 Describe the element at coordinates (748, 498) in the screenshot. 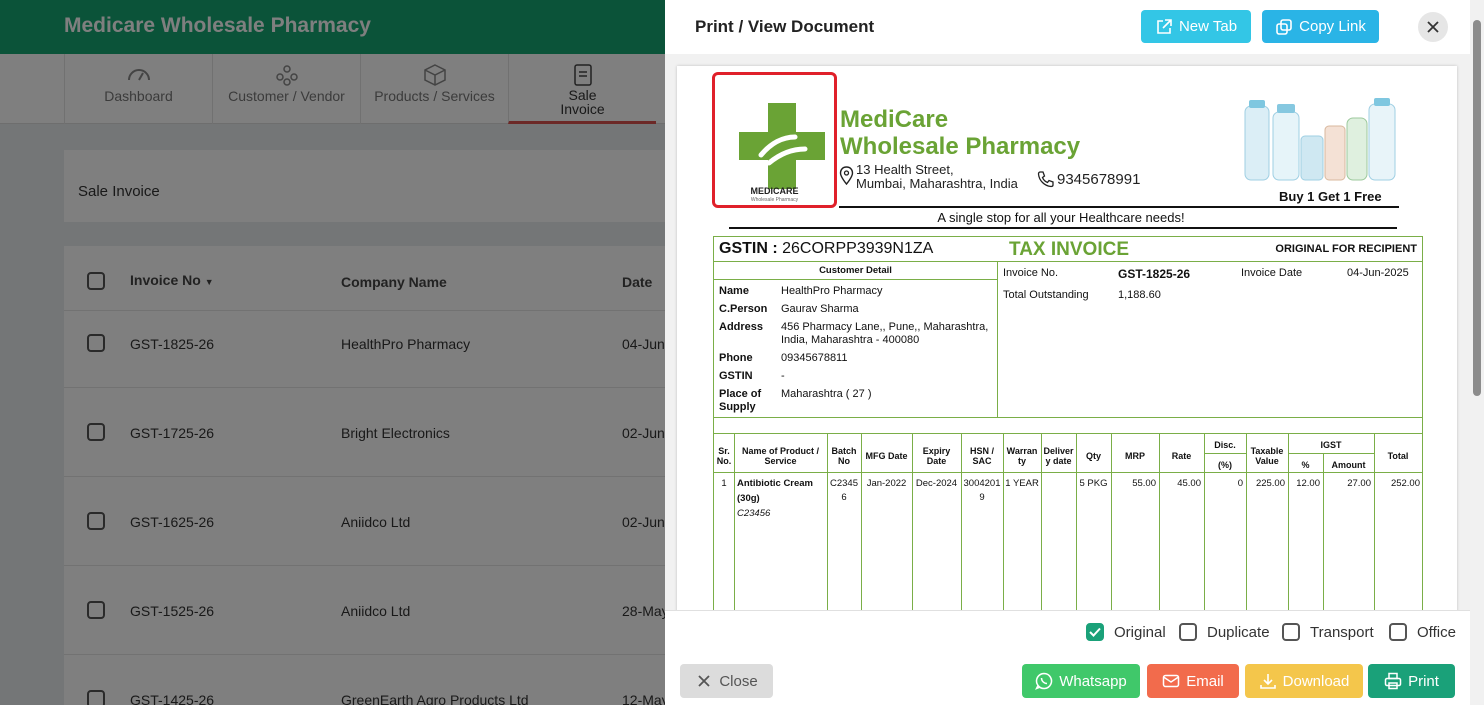

I see `item-name-line2: (30g)` at that location.